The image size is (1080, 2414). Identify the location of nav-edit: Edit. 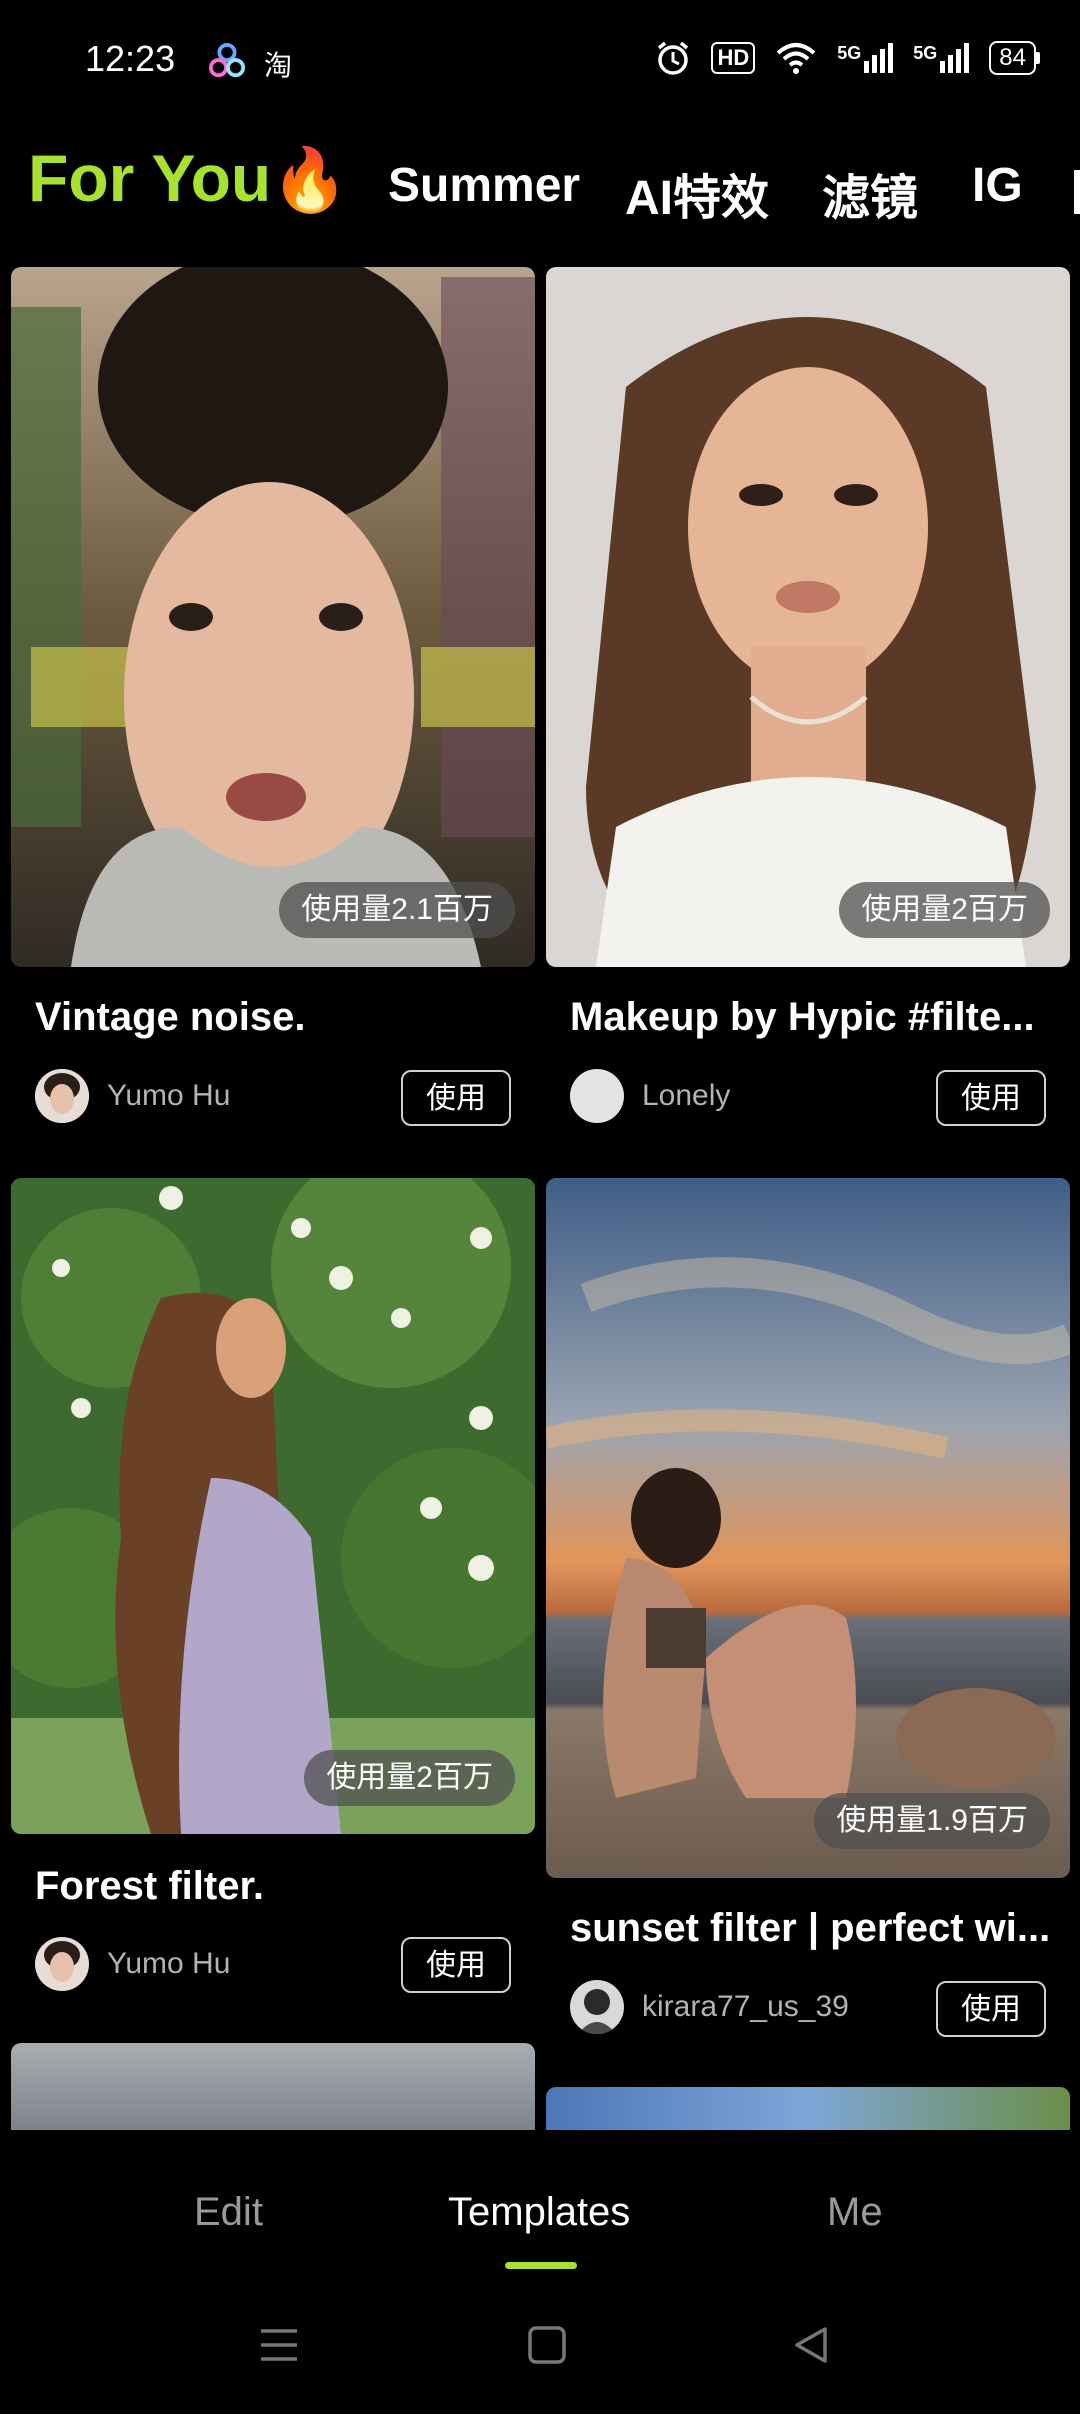
(228, 2212).